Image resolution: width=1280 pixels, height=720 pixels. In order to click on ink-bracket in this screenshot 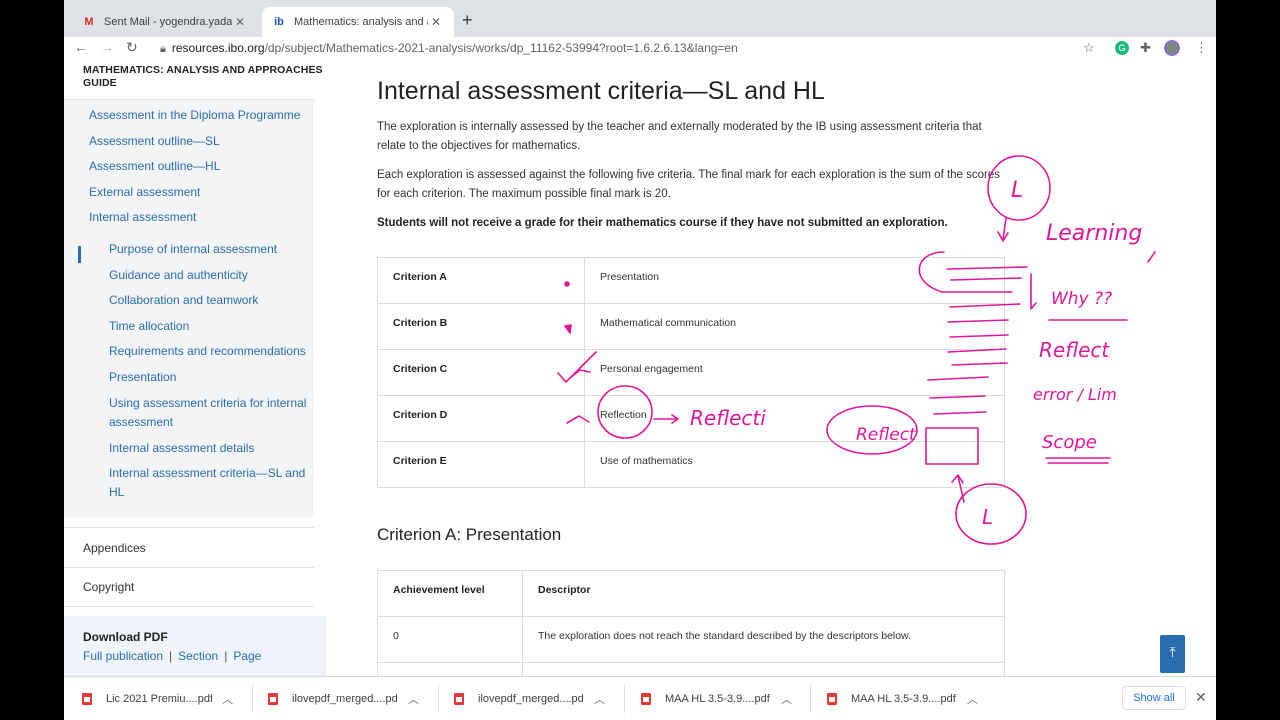, I will do `click(965, 272)`.